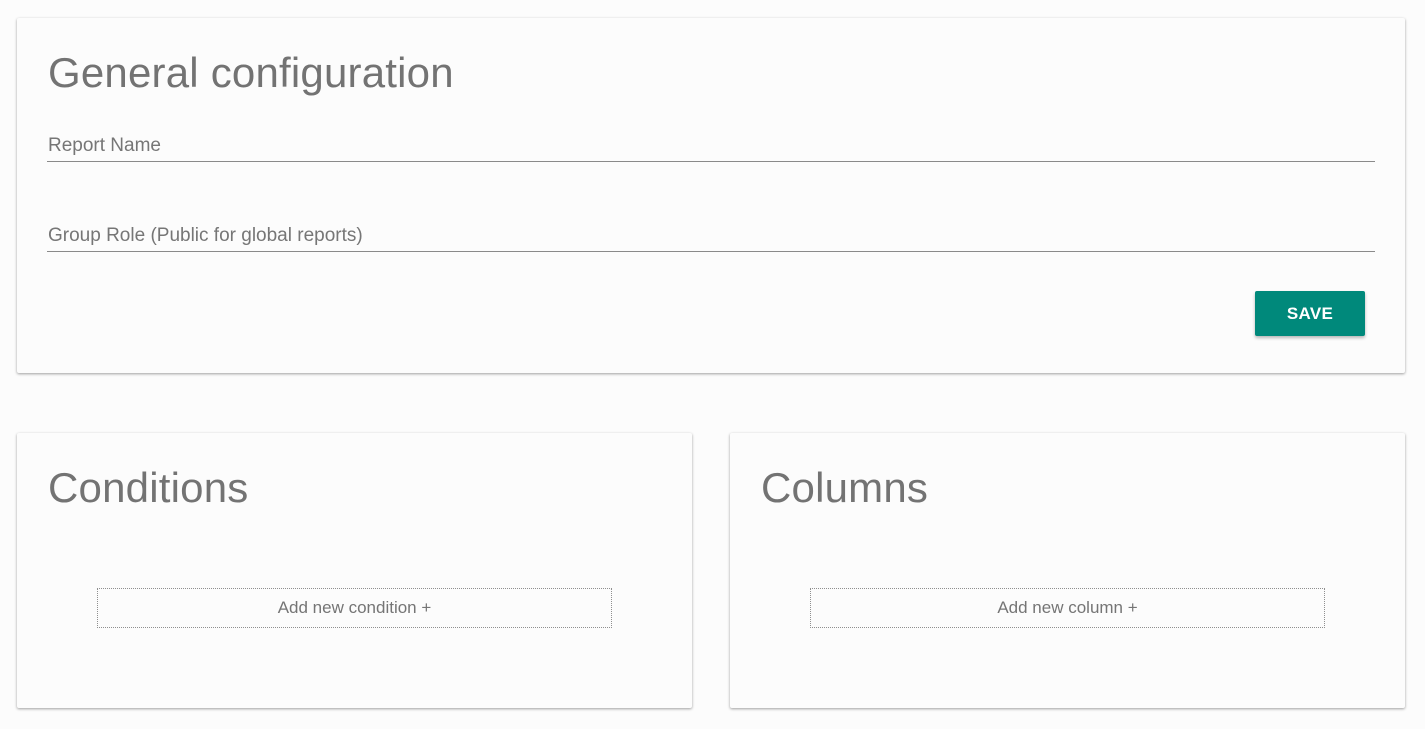  What do you see at coordinates (845, 487) in the screenshot?
I see `columns-title: Columns` at bounding box center [845, 487].